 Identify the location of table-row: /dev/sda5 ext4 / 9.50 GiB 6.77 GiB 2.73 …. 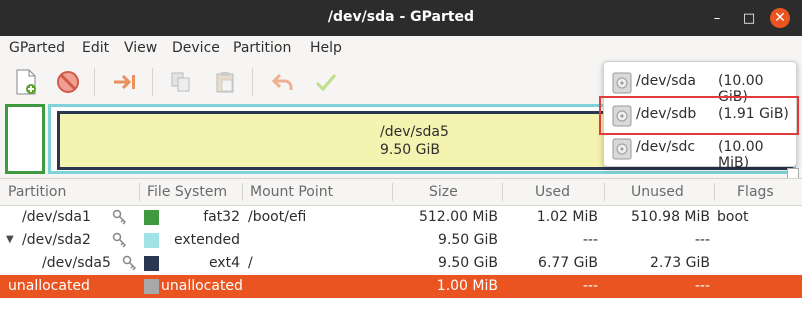
(401, 263).